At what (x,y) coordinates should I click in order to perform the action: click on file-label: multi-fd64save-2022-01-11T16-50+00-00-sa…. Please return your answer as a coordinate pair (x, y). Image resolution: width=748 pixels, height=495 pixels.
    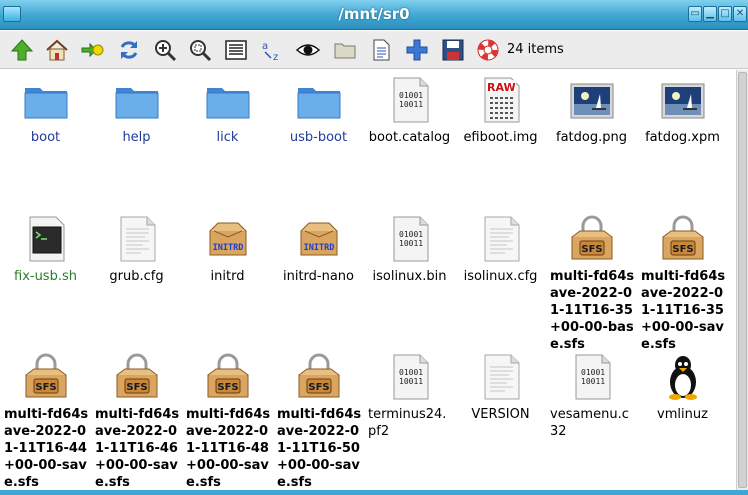
    Looking at the image, I should click on (319, 448).